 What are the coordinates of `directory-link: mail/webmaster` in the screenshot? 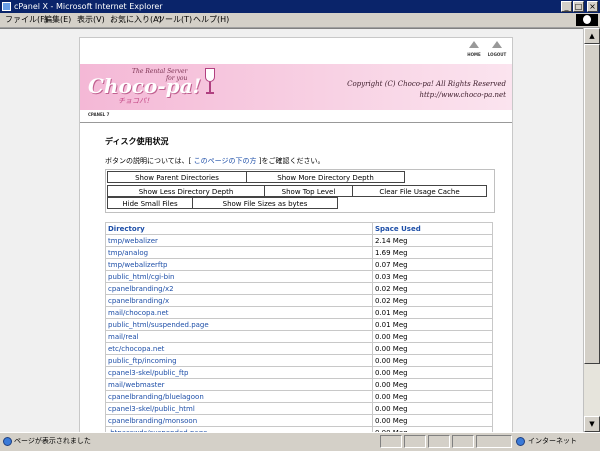 It's located at (239, 384).